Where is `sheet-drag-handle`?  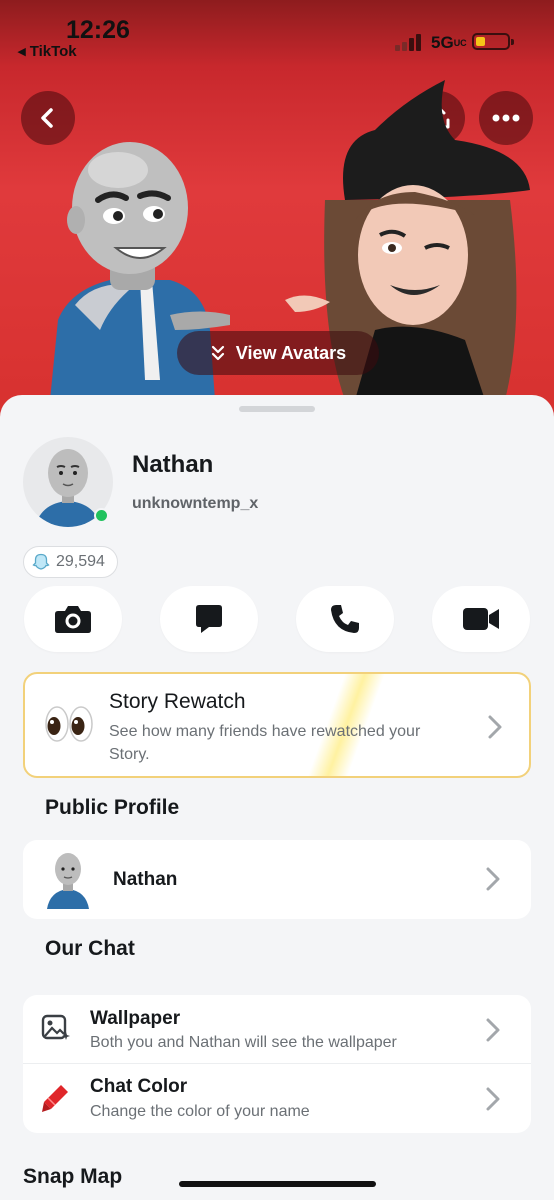 sheet-drag-handle is located at coordinates (277, 409).